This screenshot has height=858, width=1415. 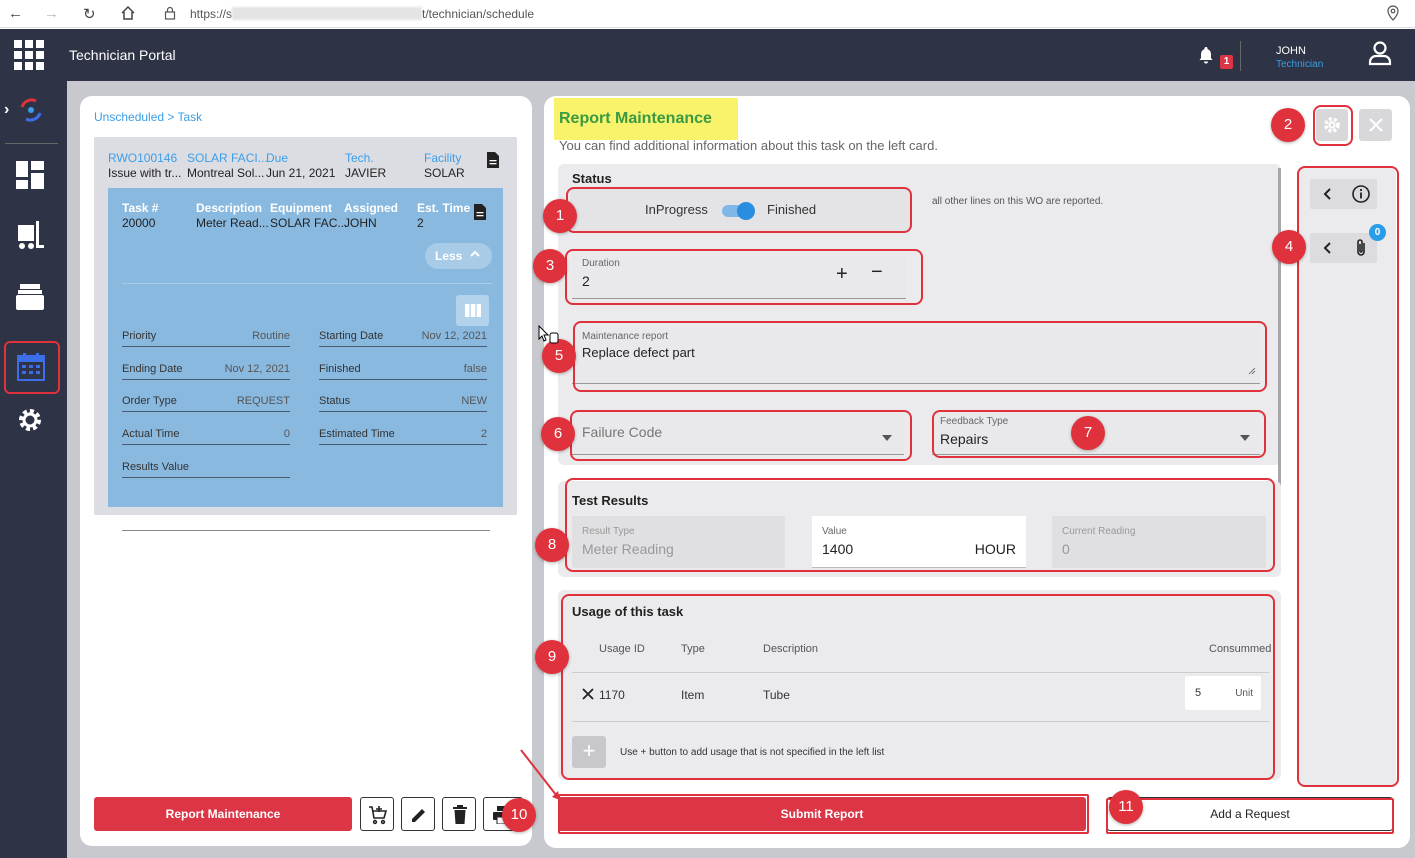 I want to click on url-redacted, so click(x=327, y=13).